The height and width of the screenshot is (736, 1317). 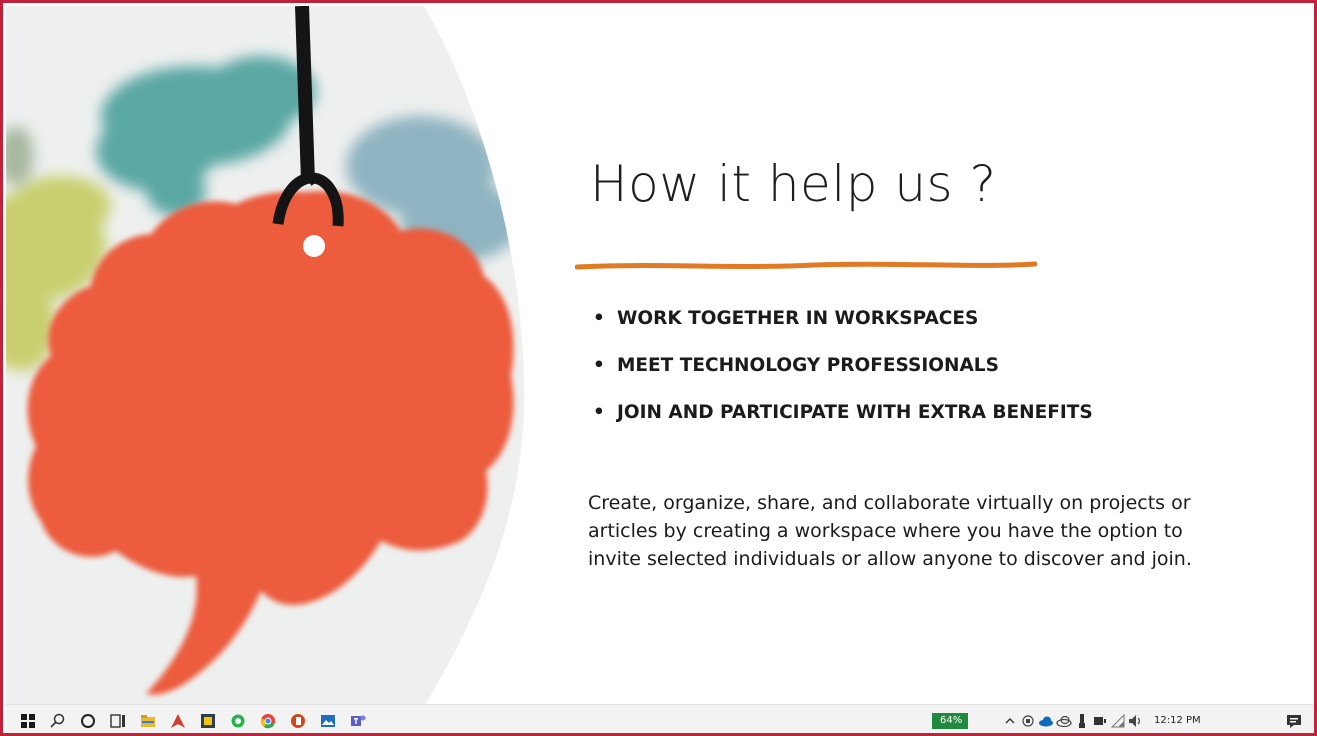 What do you see at coordinates (1294, 721) in the screenshot?
I see `notification-icon` at bounding box center [1294, 721].